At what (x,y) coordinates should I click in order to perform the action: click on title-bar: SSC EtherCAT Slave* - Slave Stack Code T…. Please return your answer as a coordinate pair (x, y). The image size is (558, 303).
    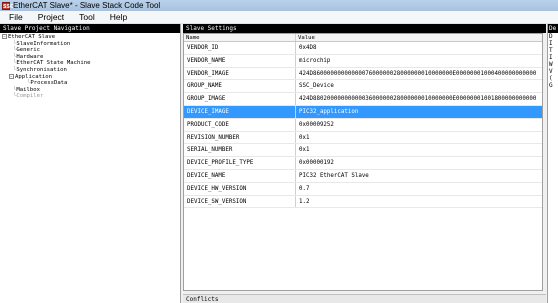
    Looking at the image, I should click on (279, 5).